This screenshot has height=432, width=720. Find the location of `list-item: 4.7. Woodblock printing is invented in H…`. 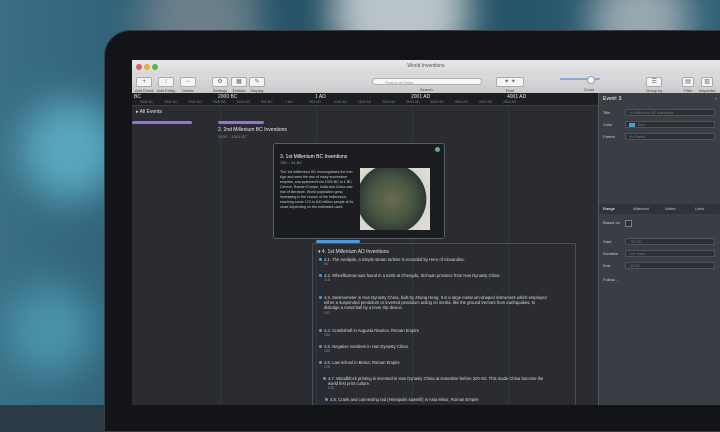

list-item: 4.7. Woodblock printing is invented in H… is located at coordinates (438, 384).